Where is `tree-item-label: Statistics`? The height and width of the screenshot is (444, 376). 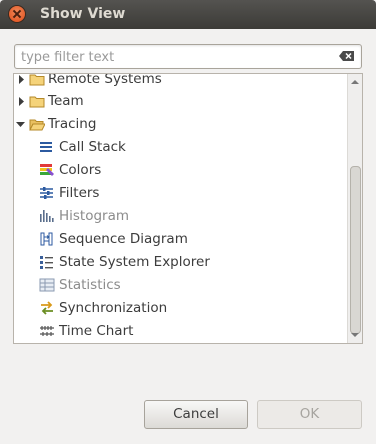 tree-item-label: Statistics is located at coordinates (90, 285).